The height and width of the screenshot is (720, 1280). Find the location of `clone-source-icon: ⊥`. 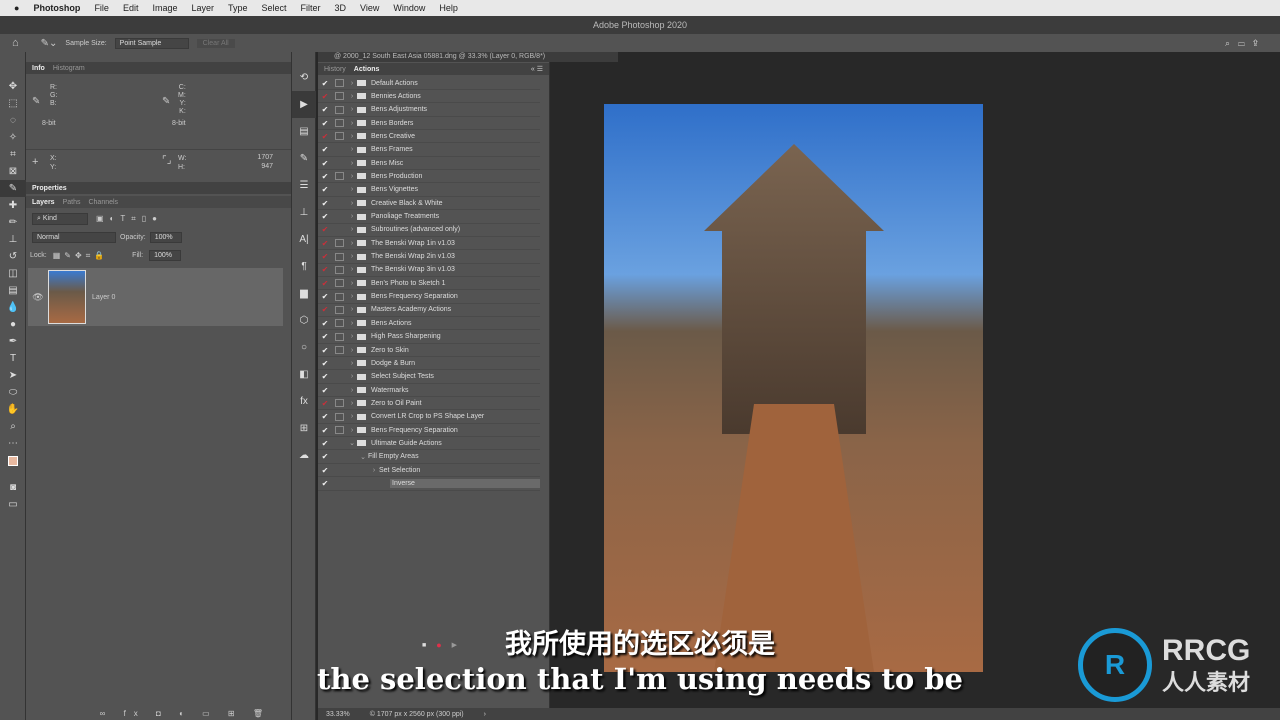

clone-source-icon: ⊥ is located at coordinates (304, 212).